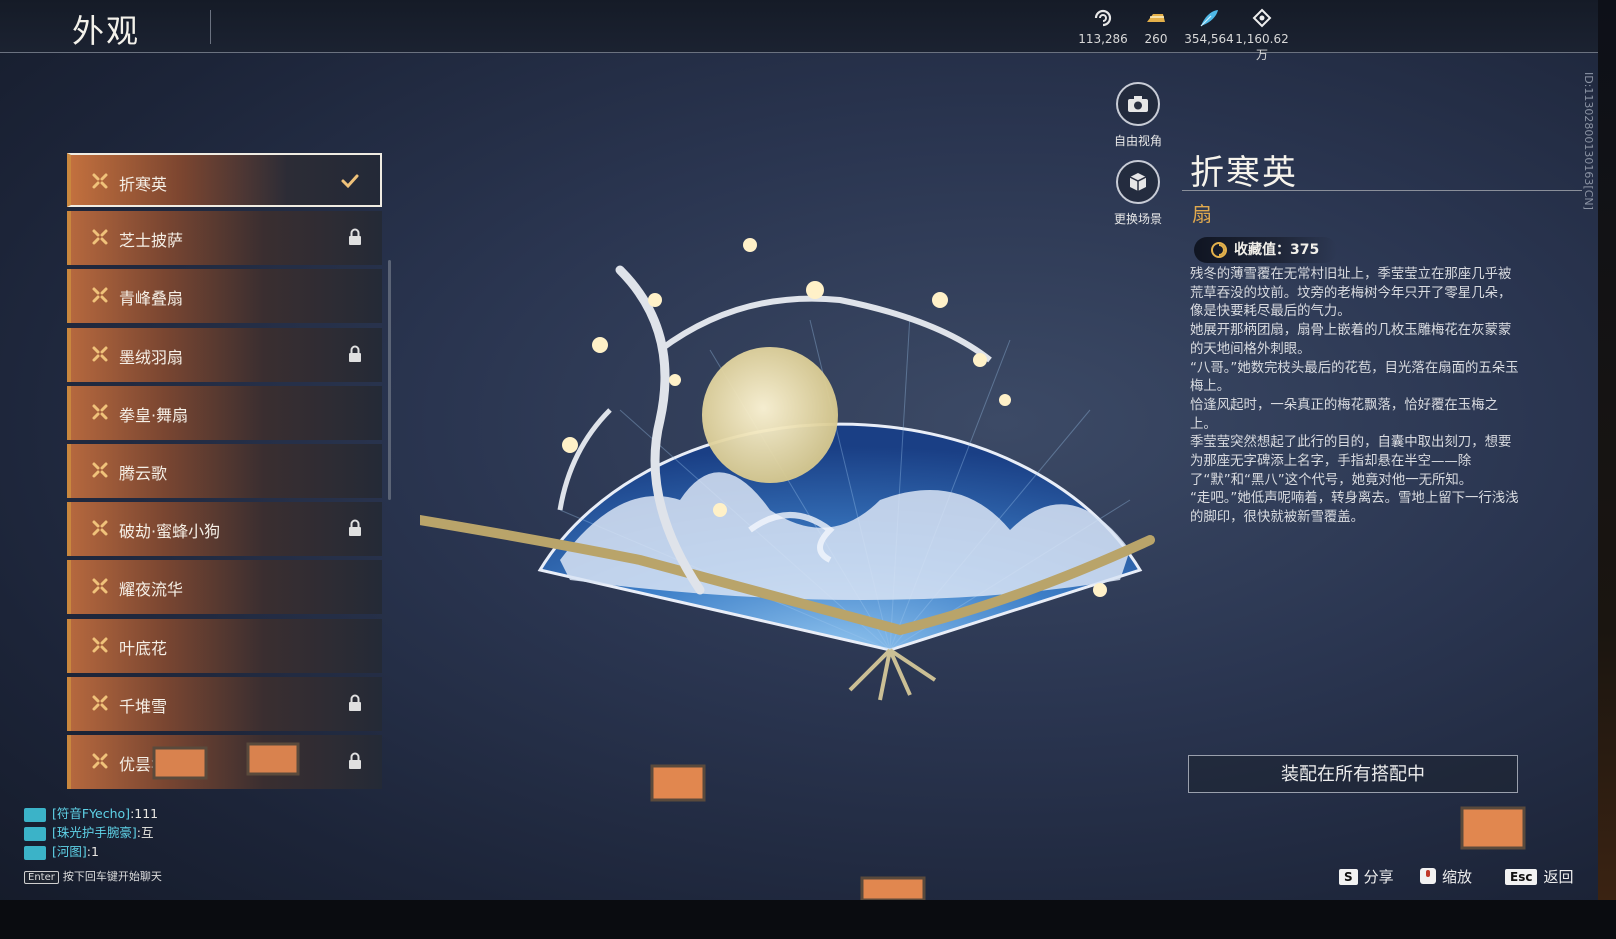  I want to click on diamond-eye-icon, so click(1262, 18).